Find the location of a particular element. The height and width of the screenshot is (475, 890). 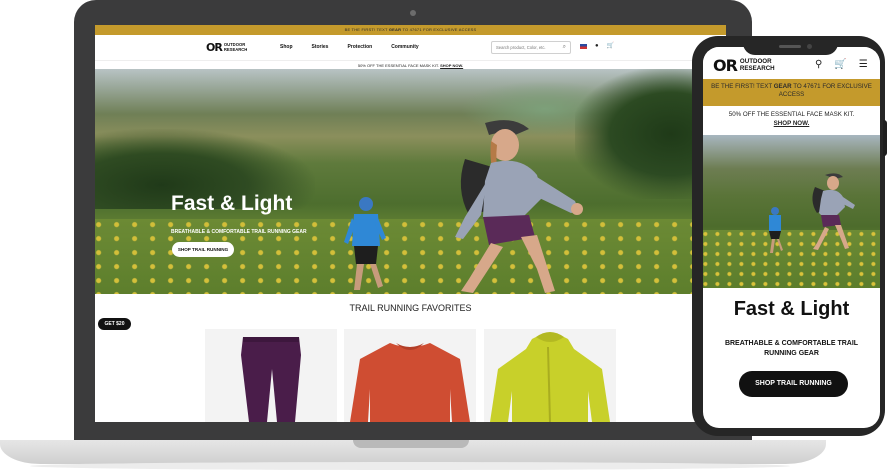

nav-community: Community is located at coordinates (405, 47).